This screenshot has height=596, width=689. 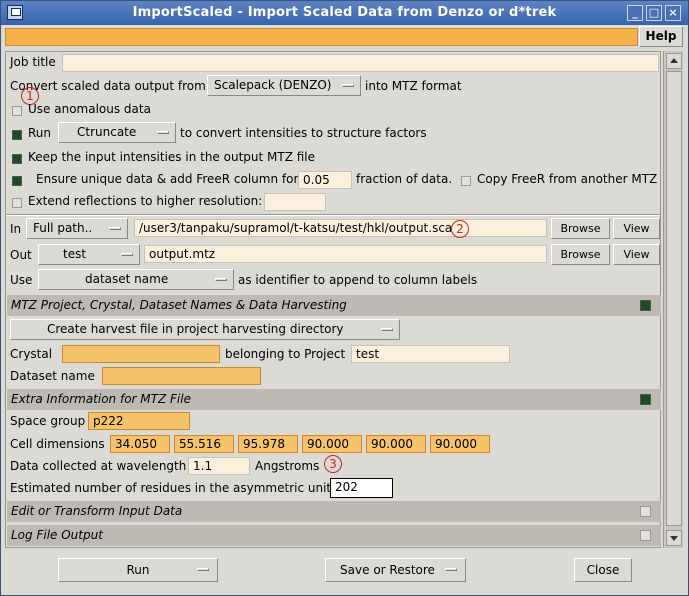 I want to click on input-browse-button: Browse, so click(x=580, y=228).